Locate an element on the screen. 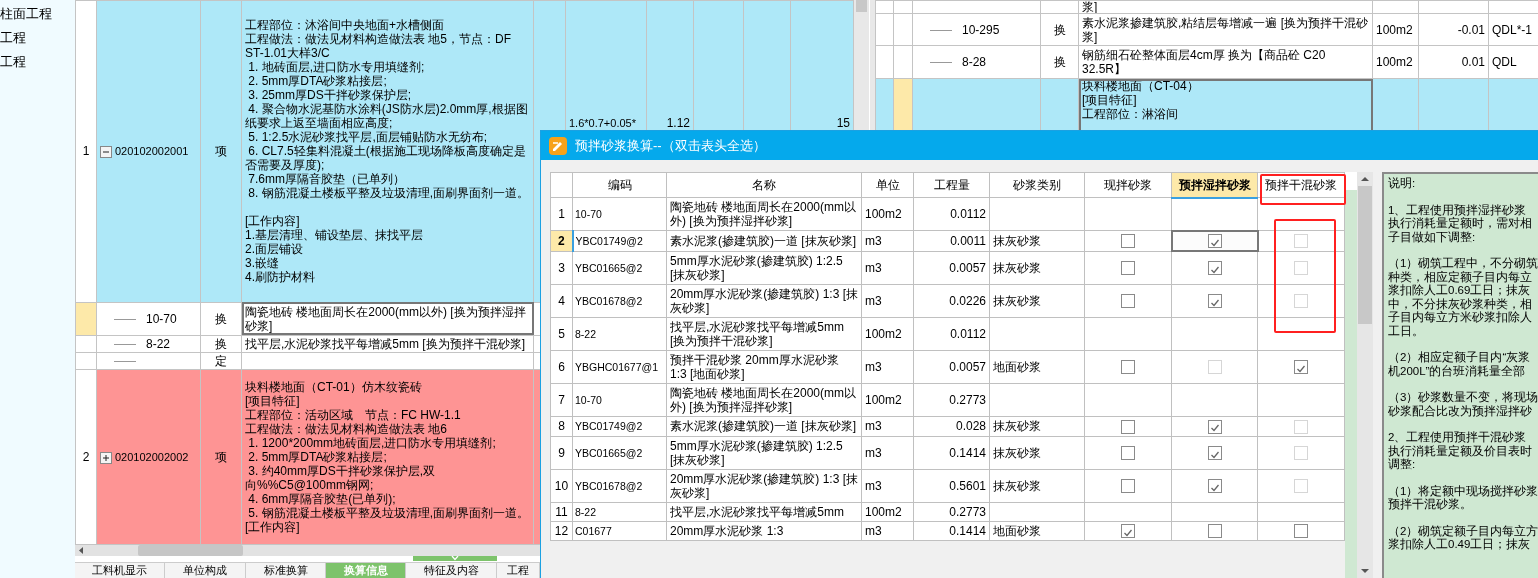  row-number: 11 is located at coordinates (561, 512).